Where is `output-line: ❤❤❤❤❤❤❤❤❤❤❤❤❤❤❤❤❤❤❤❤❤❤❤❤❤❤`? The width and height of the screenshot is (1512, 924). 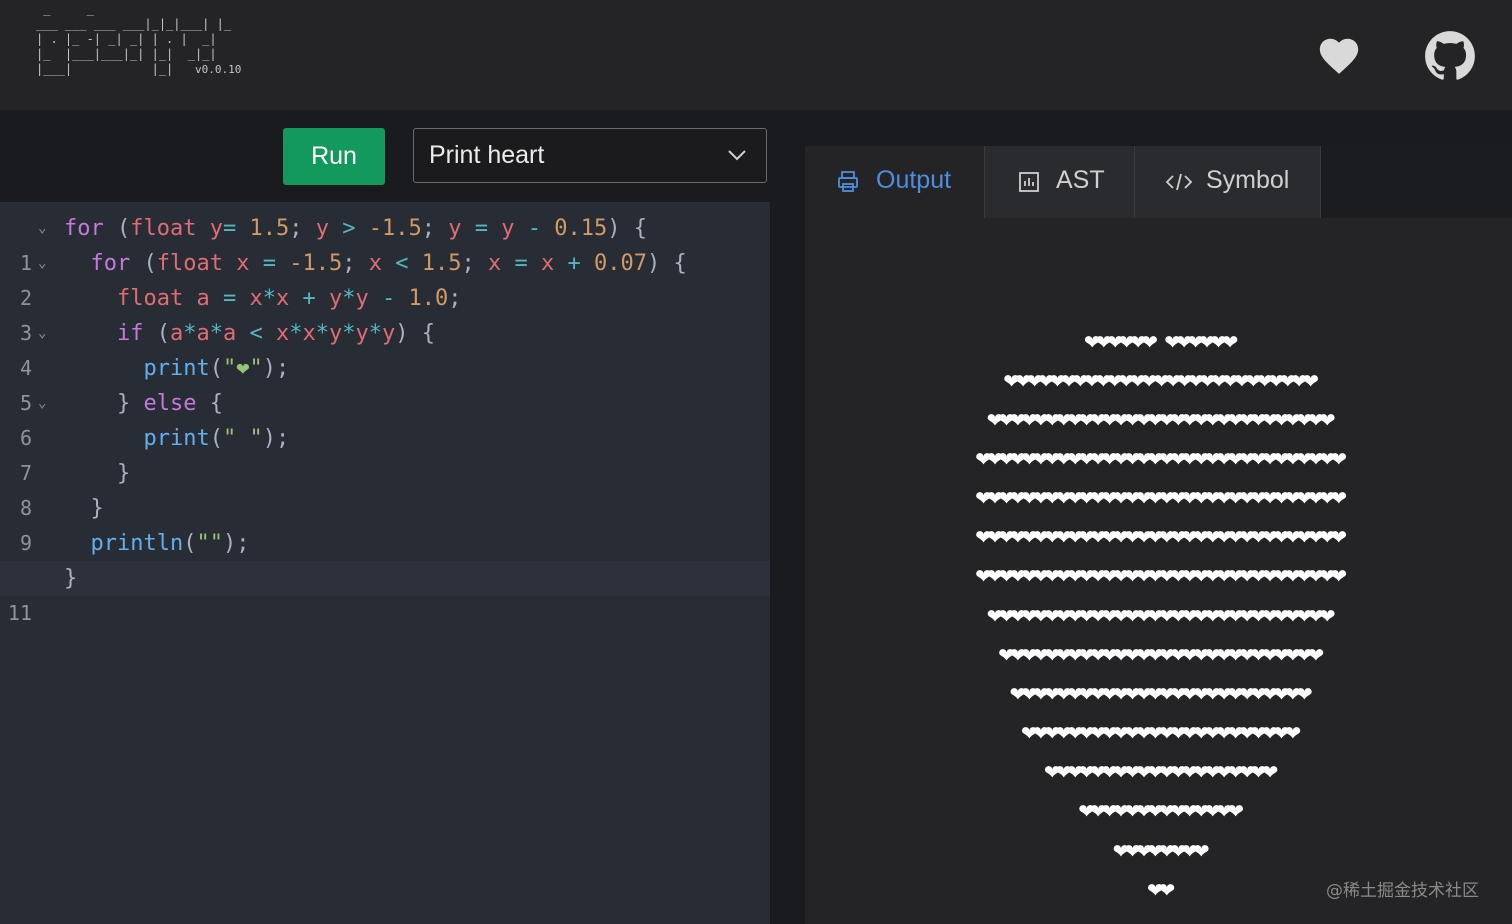
output-line: ❤❤❤❤❤❤❤❤❤❤❤❤❤❤❤❤❤❤❤❤❤❤❤❤❤❤ is located at coordinates (1161, 694).